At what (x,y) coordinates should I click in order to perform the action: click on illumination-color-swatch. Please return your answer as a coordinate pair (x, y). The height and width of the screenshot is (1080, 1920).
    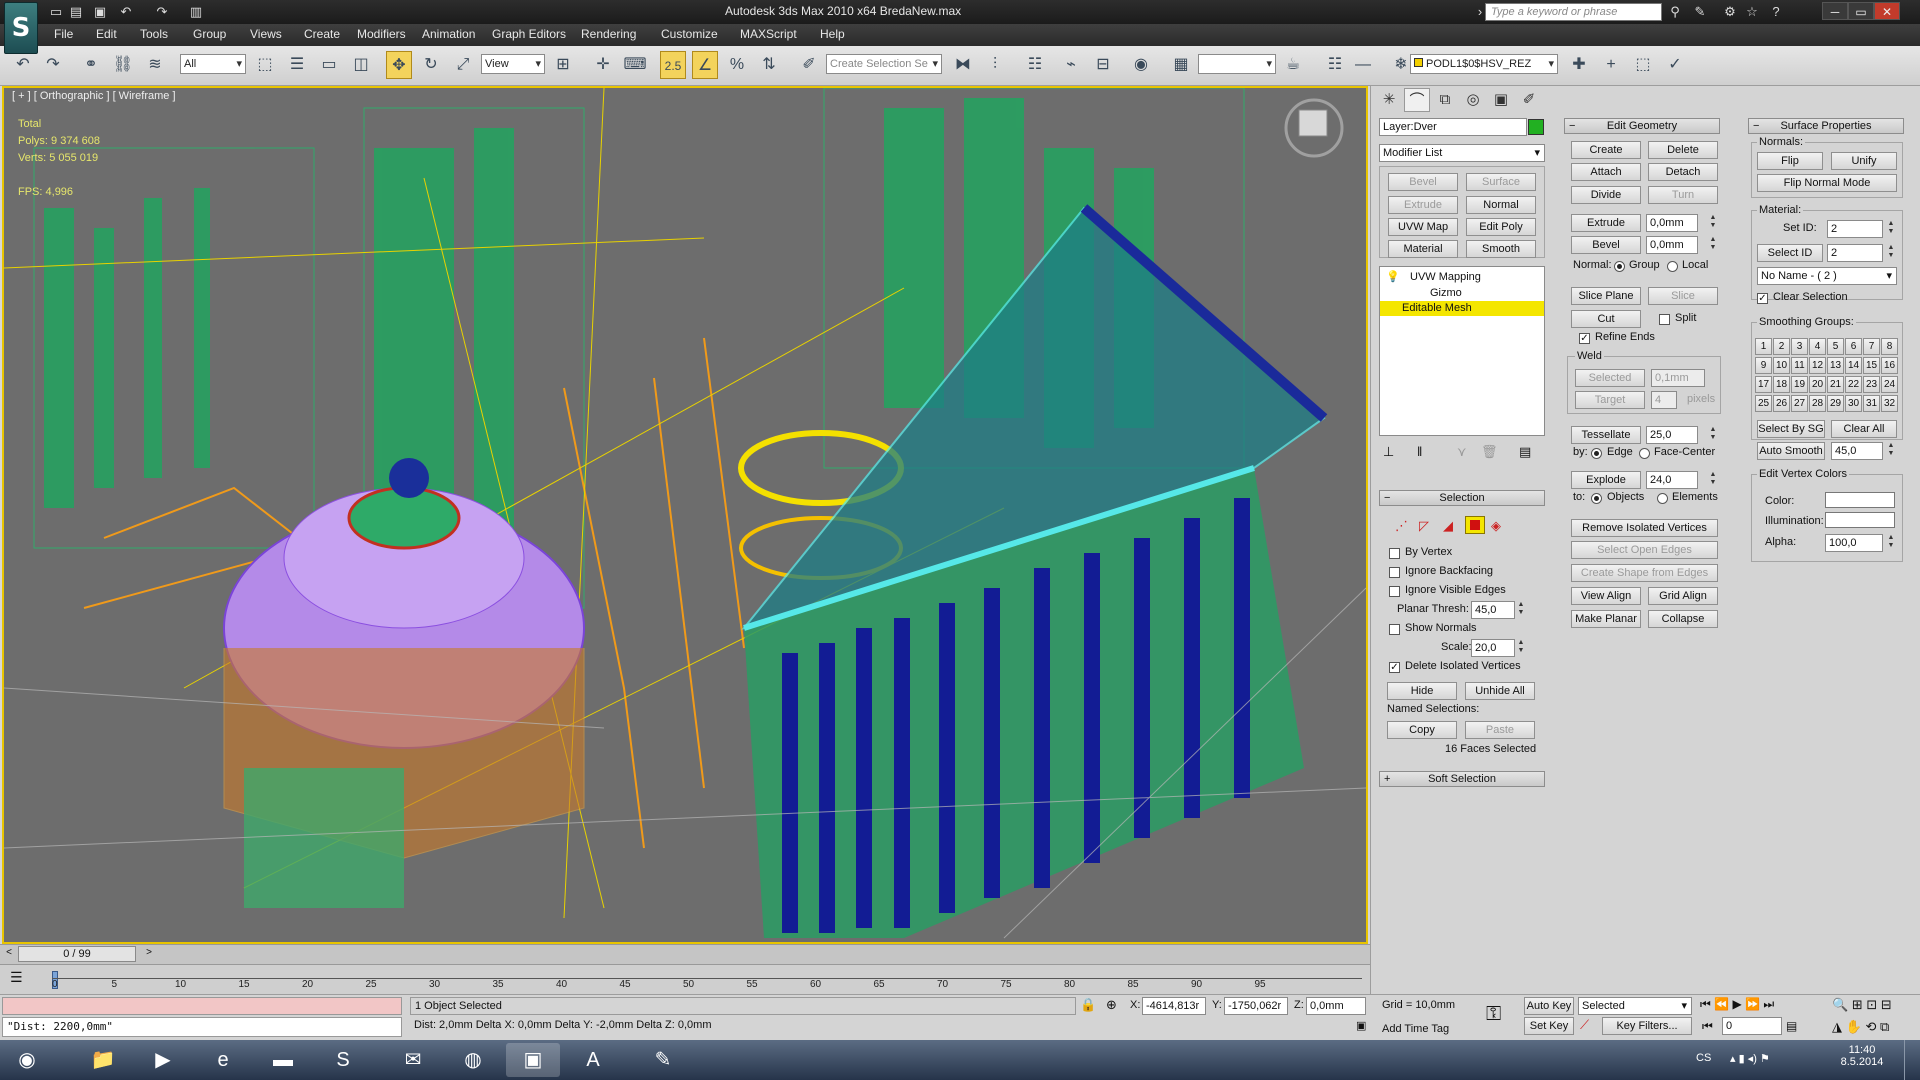
    Looking at the image, I should click on (1860, 520).